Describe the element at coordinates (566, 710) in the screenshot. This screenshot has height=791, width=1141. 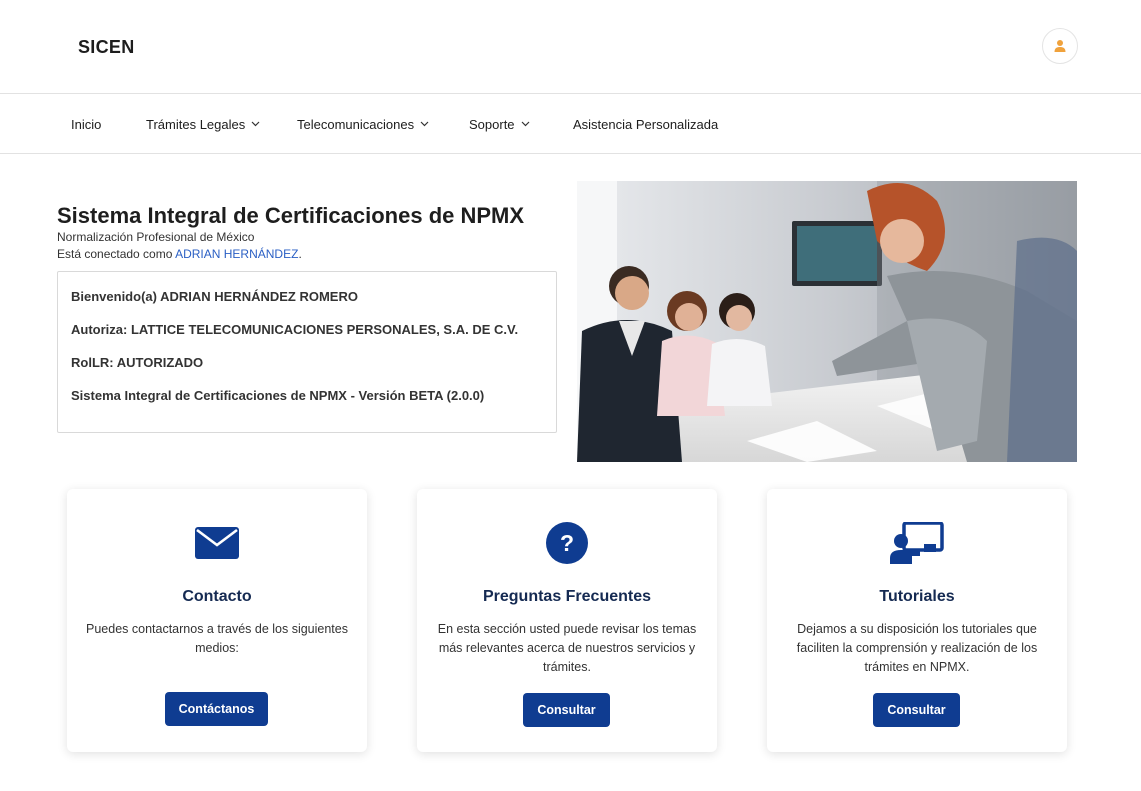
I see `faq-consult-button: Consultar` at that location.